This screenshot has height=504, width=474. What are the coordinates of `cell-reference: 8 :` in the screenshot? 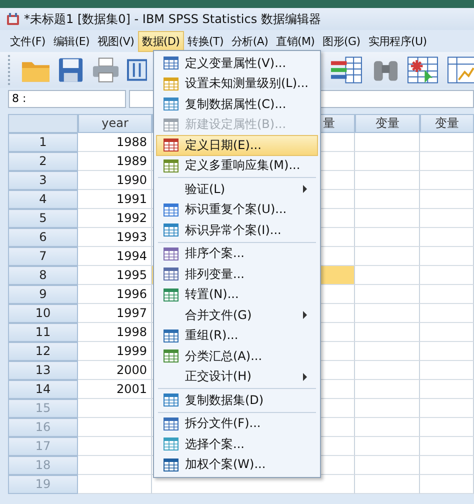 It's located at (67, 99).